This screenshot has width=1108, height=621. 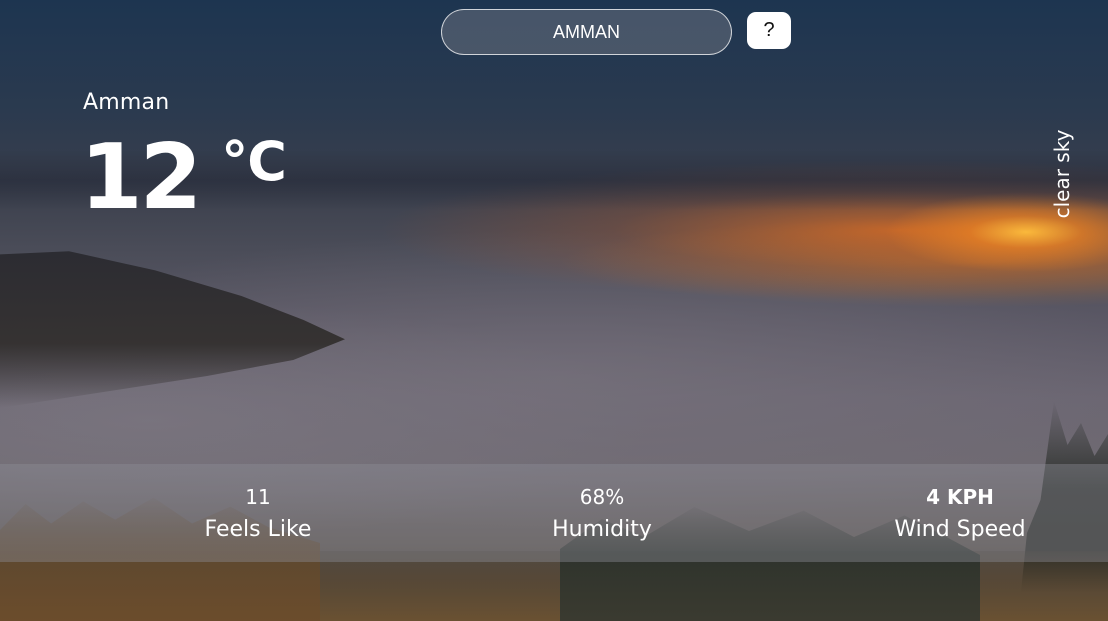 What do you see at coordinates (258, 513) in the screenshot?
I see `stat-feels-like: 11 Feels Like` at bounding box center [258, 513].